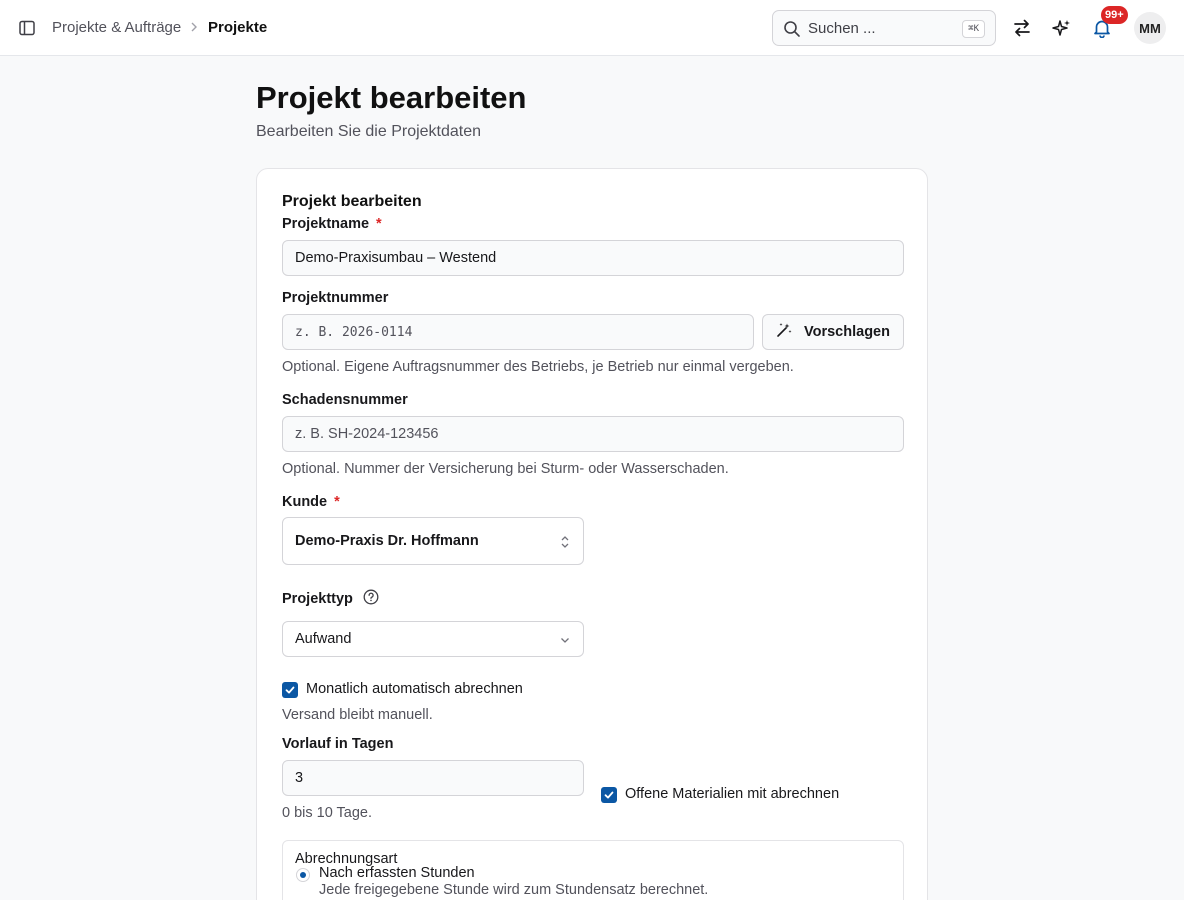 The height and width of the screenshot is (900, 1184). Describe the element at coordinates (391, 97) in the screenshot. I see `page-title: Projekt bearbeiten` at that location.